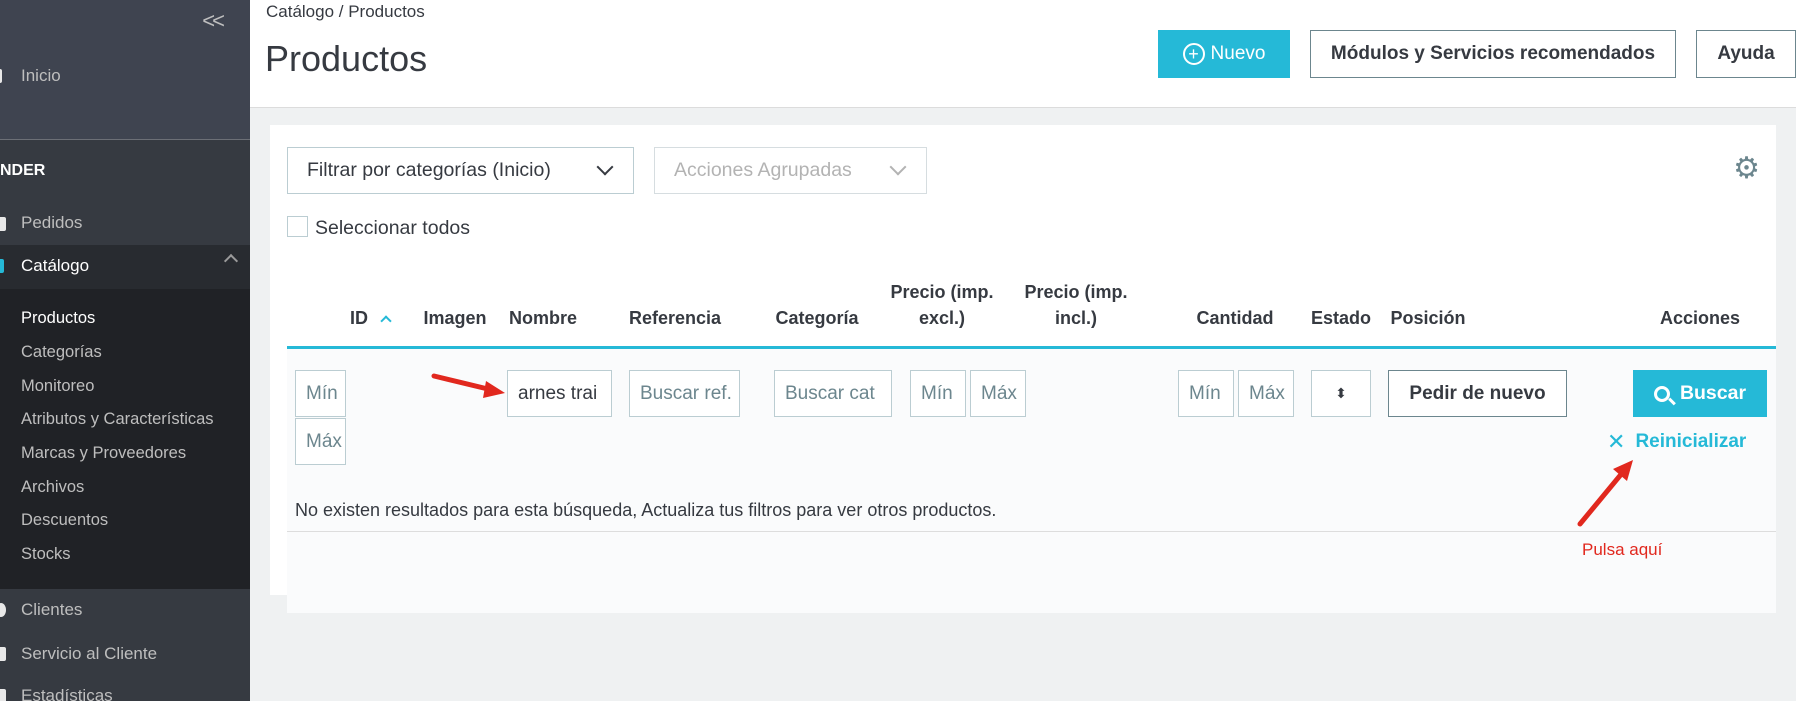  Describe the element at coordinates (1032, 450) in the screenshot. I see `annotation-arrows` at that location.